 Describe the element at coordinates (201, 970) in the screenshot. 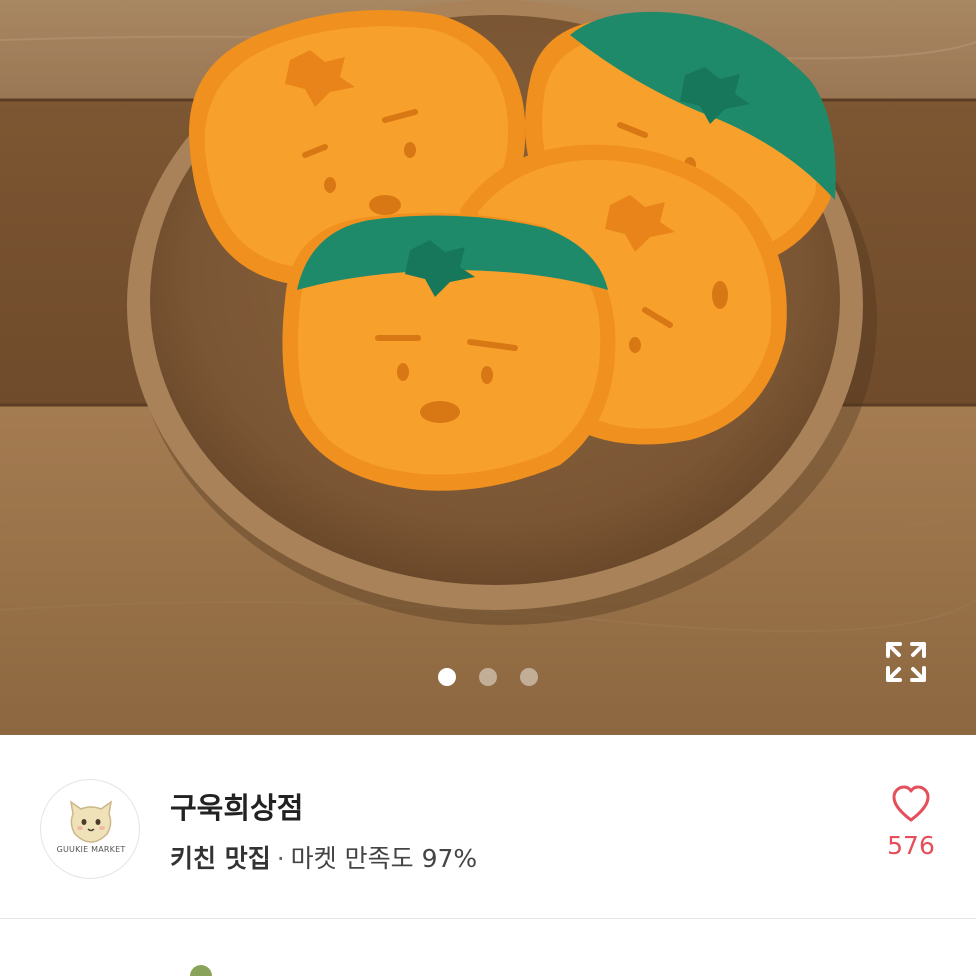

I see `next-section-icon` at that location.